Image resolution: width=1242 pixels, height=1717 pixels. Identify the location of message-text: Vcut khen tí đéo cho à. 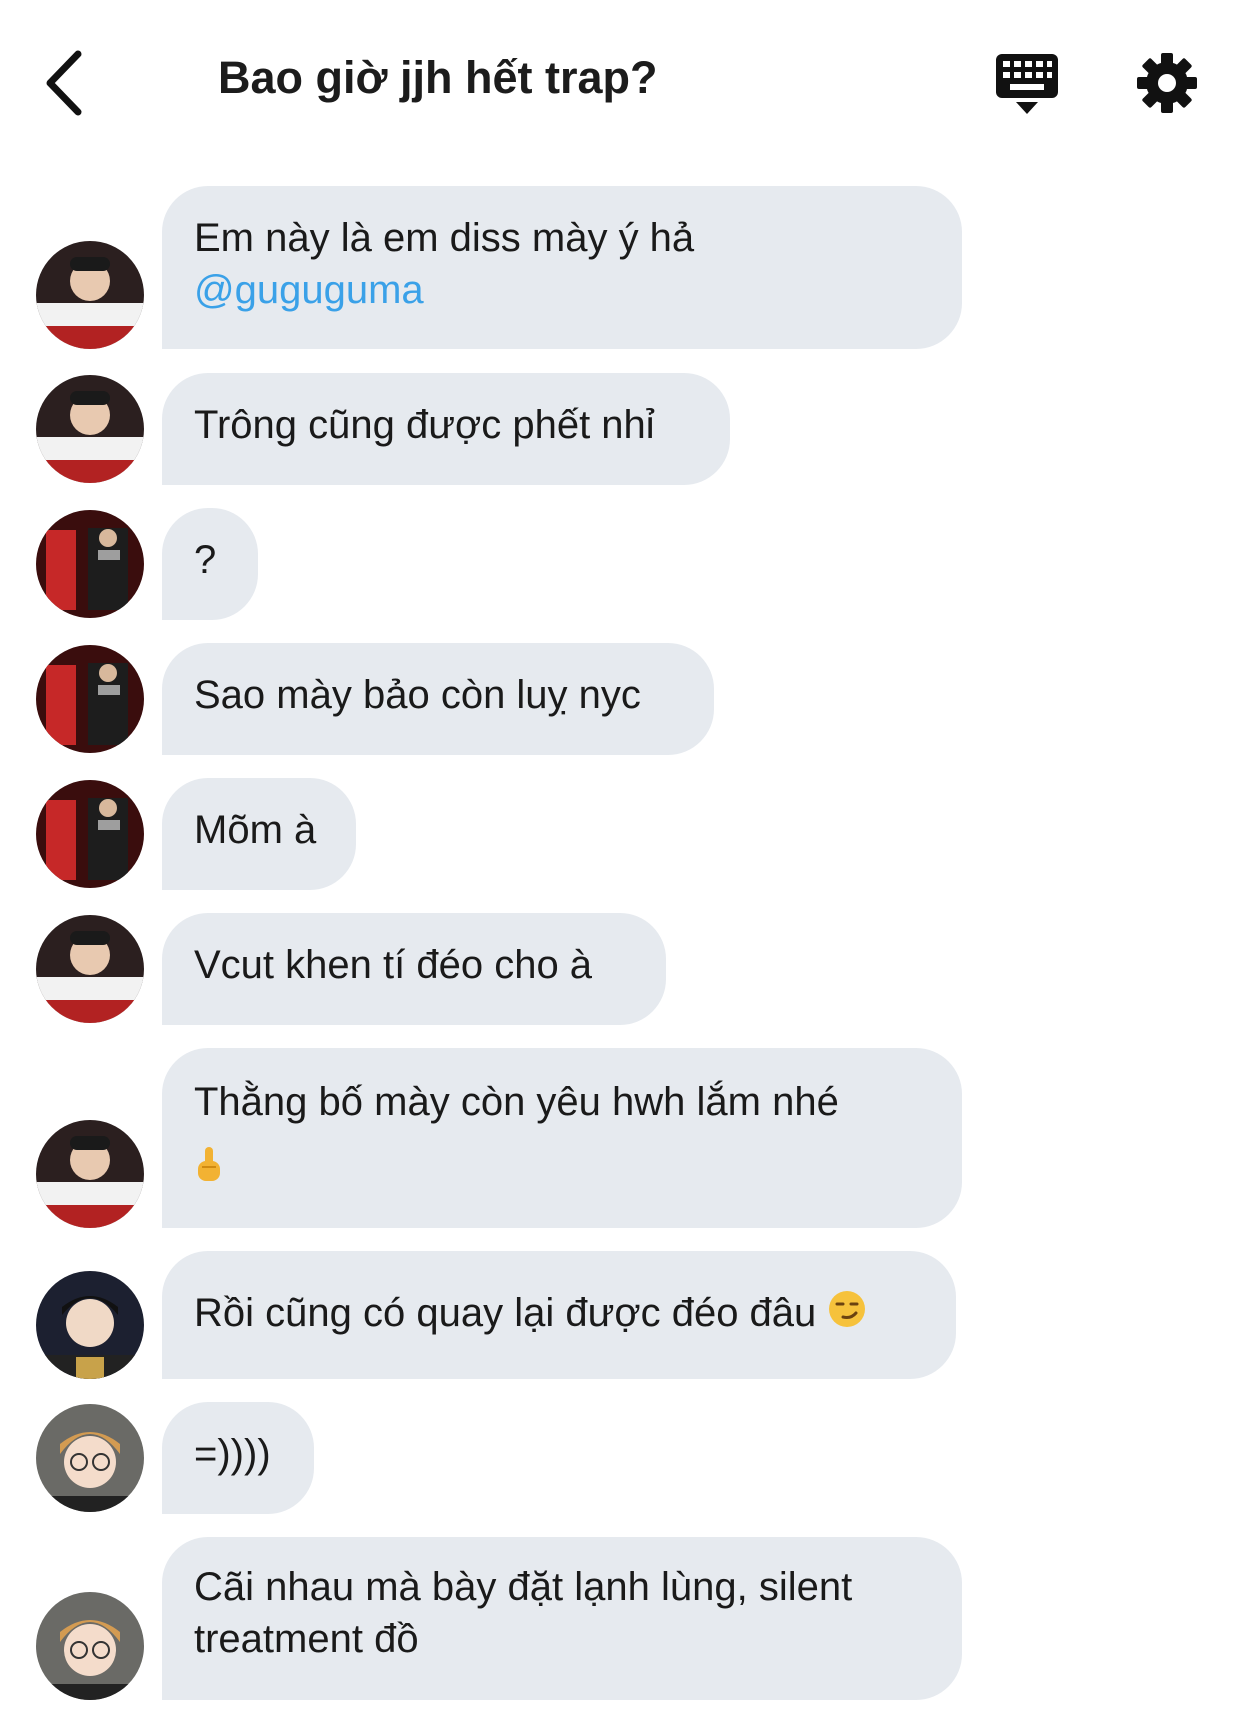
(393, 965).